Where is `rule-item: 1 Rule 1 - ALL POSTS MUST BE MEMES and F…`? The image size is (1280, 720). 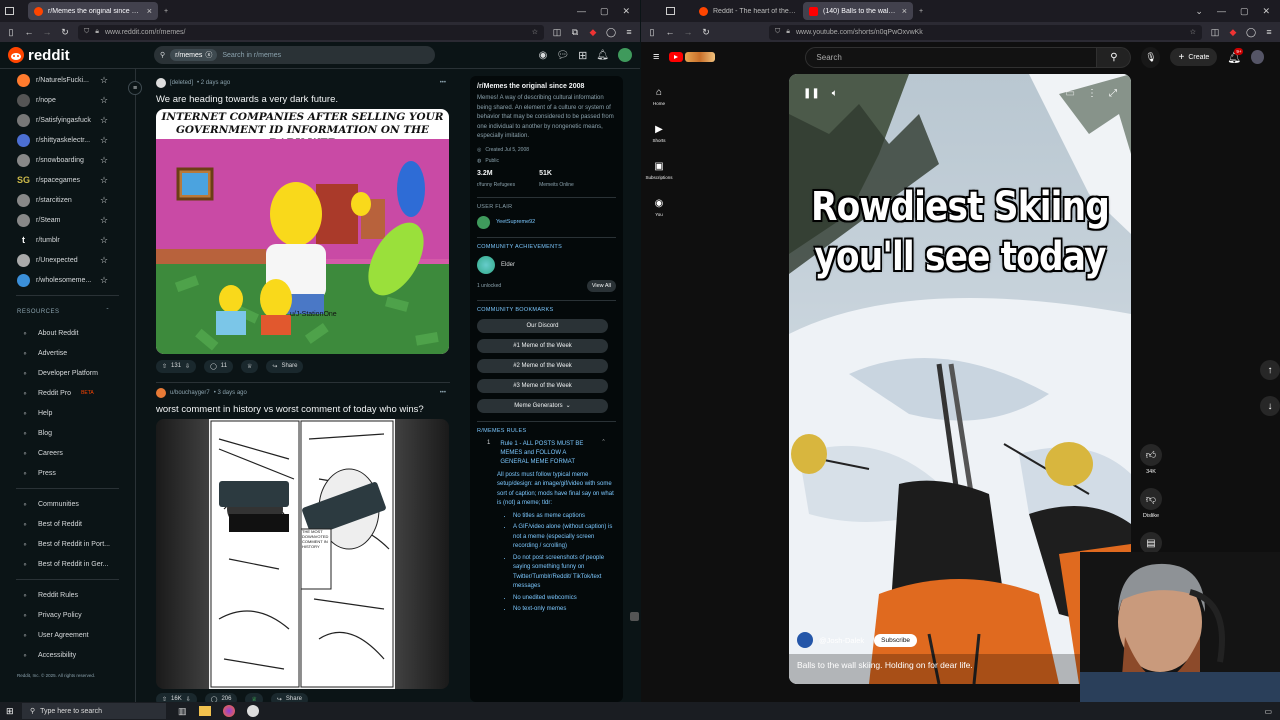 rule-item: 1 Rule 1 - ALL POSTS MUST BE MEMES and F… is located at coordinates (546, 453).